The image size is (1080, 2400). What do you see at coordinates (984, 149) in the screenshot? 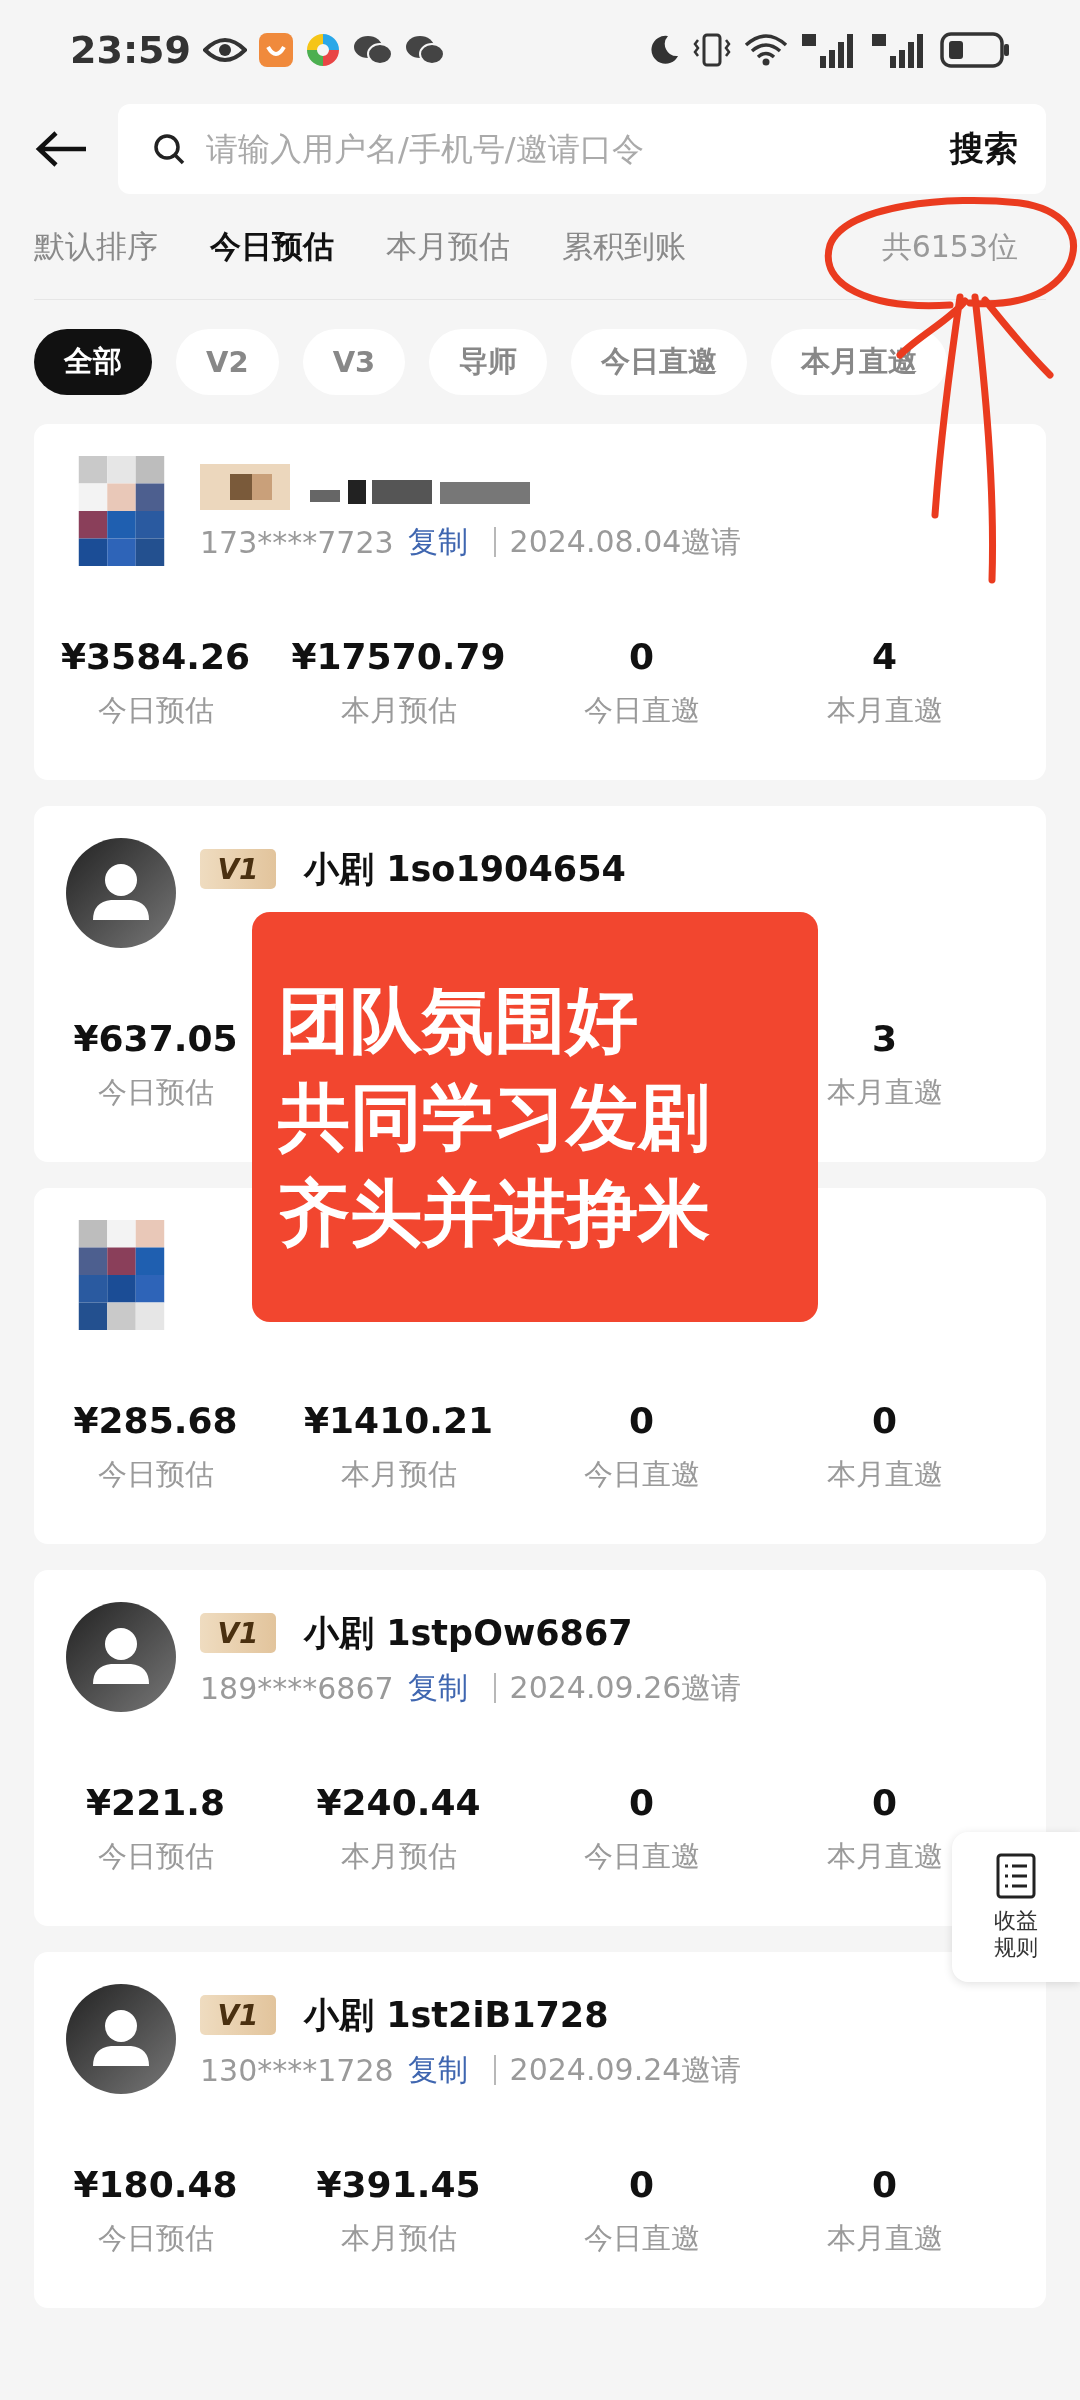
I see `search-button: 搜索` at bounding box center [984, 149].